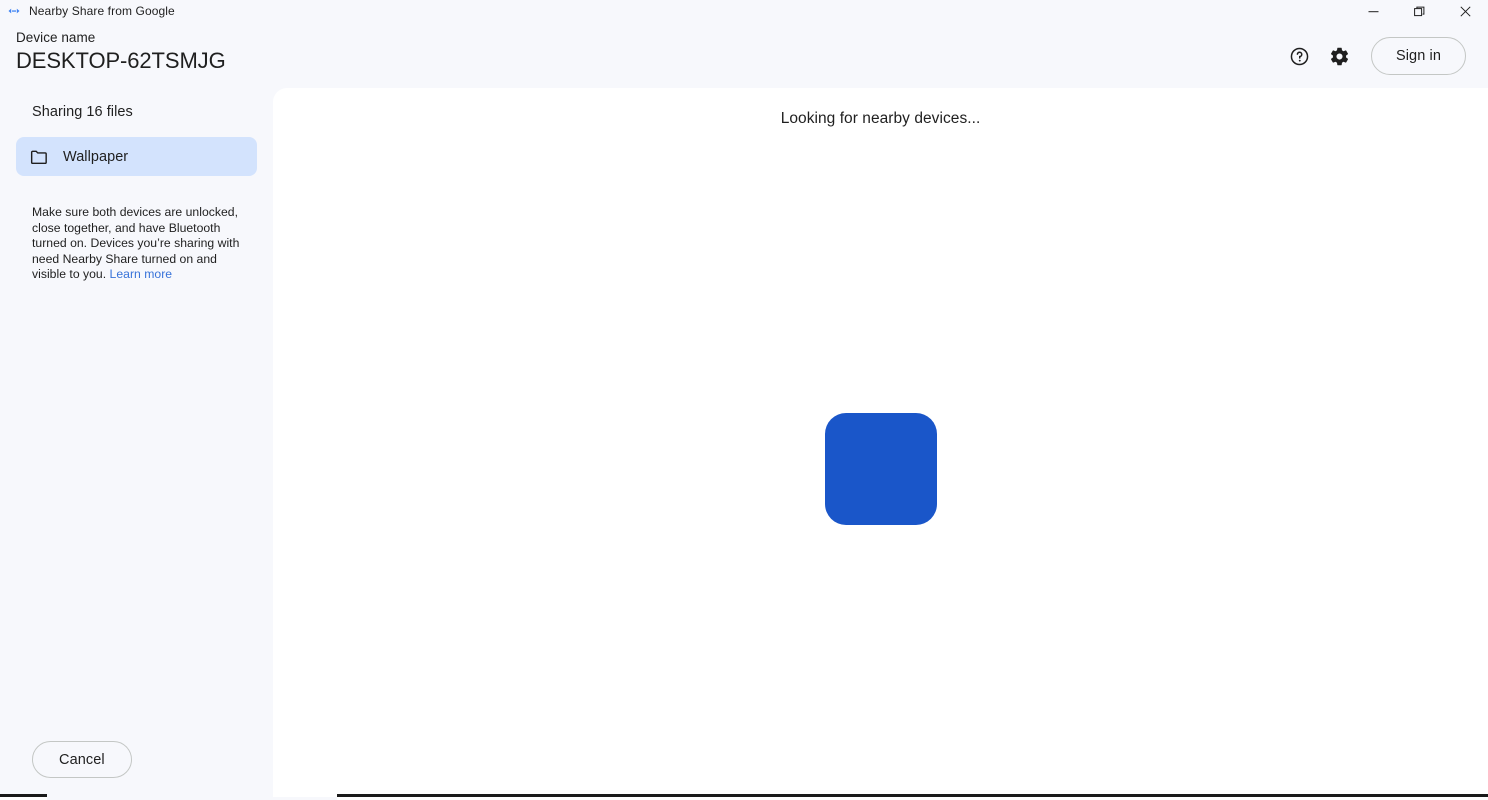  I want to click on close-icon, so click(1465, 11).